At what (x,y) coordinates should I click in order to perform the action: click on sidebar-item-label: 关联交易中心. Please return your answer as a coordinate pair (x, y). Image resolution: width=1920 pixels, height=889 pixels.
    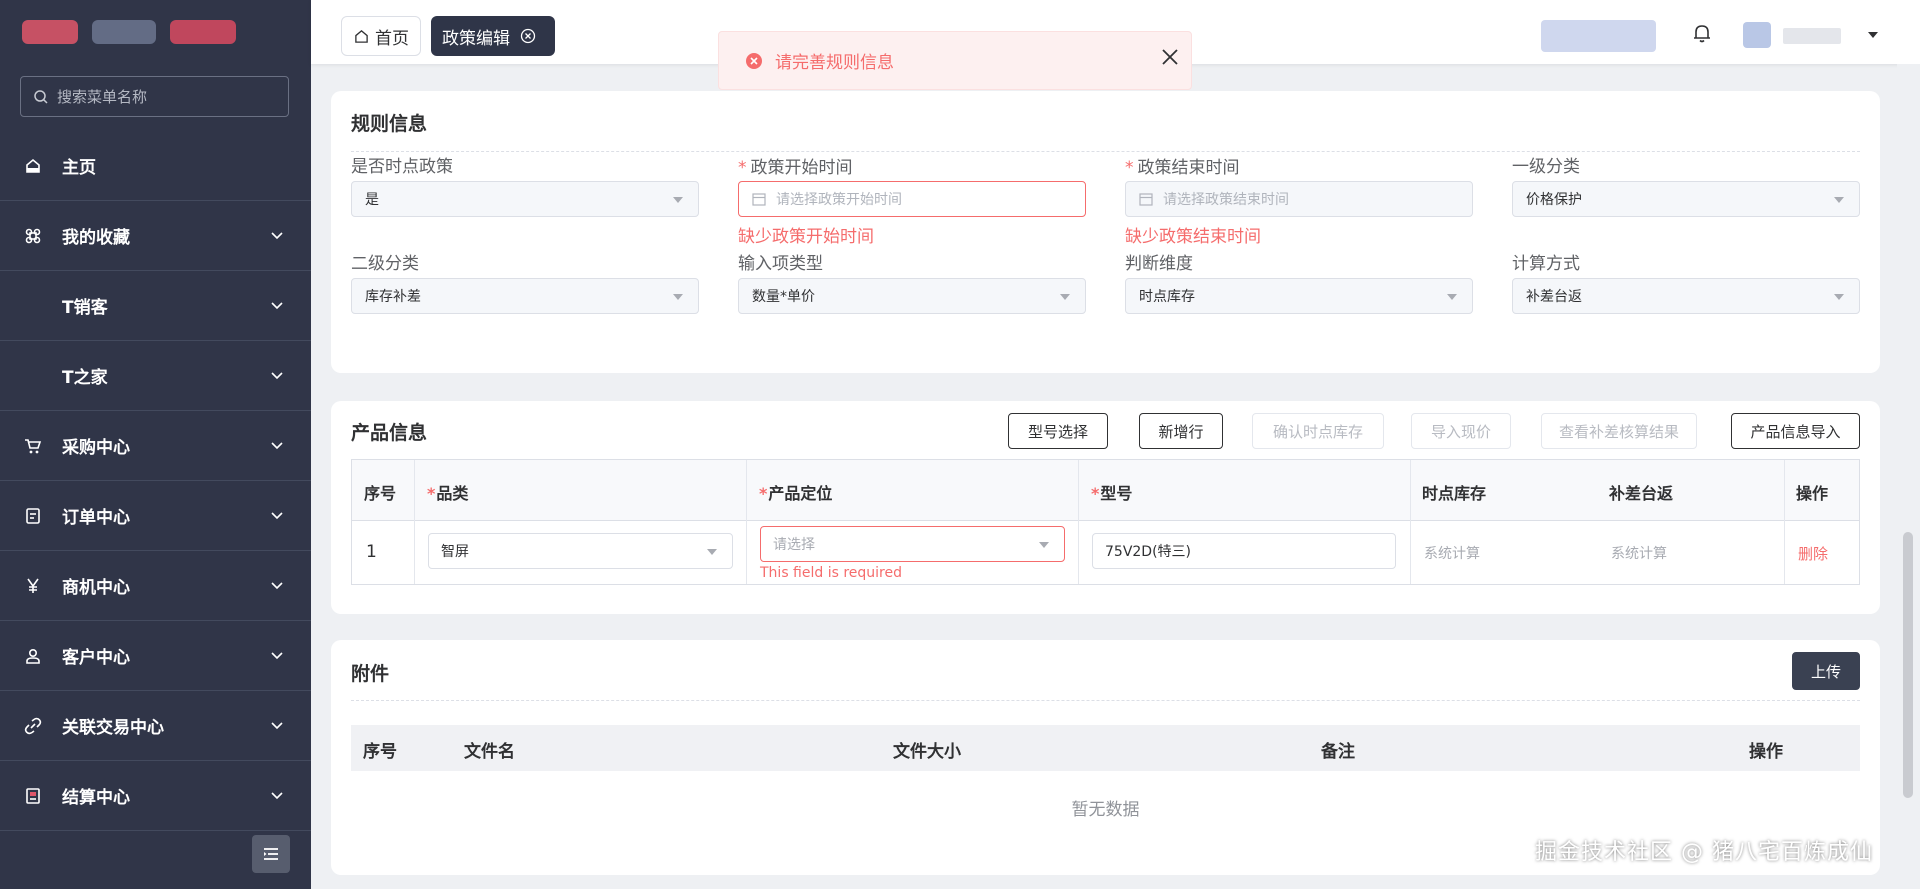
    Looking at the image, I should click on (113, 728).